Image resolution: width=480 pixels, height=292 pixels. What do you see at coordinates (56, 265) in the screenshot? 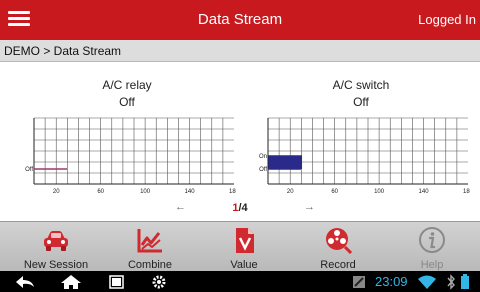
I see `tool-label: New Session` at bounding box center [56, 265].